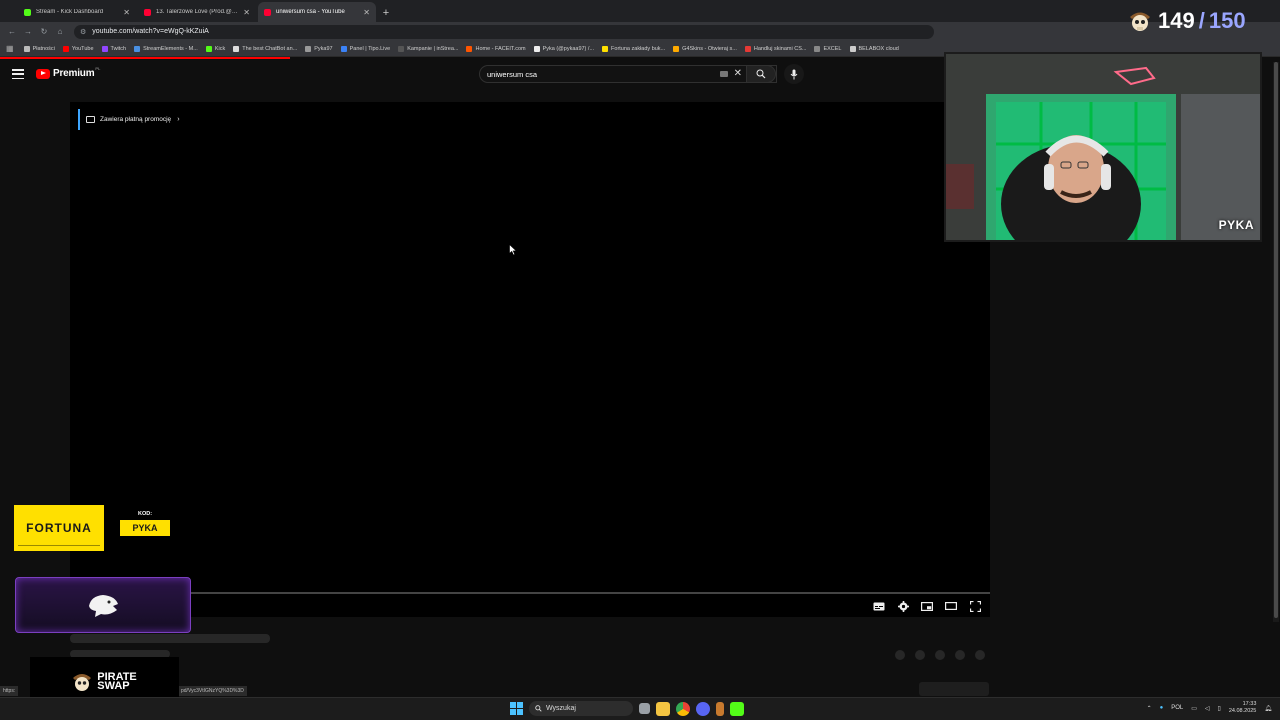  What do you see at coordinates (1268, 708) in the screenshot?
I see `notification-bell-icon: 🔔︎` at bounding box center [1268, 708].